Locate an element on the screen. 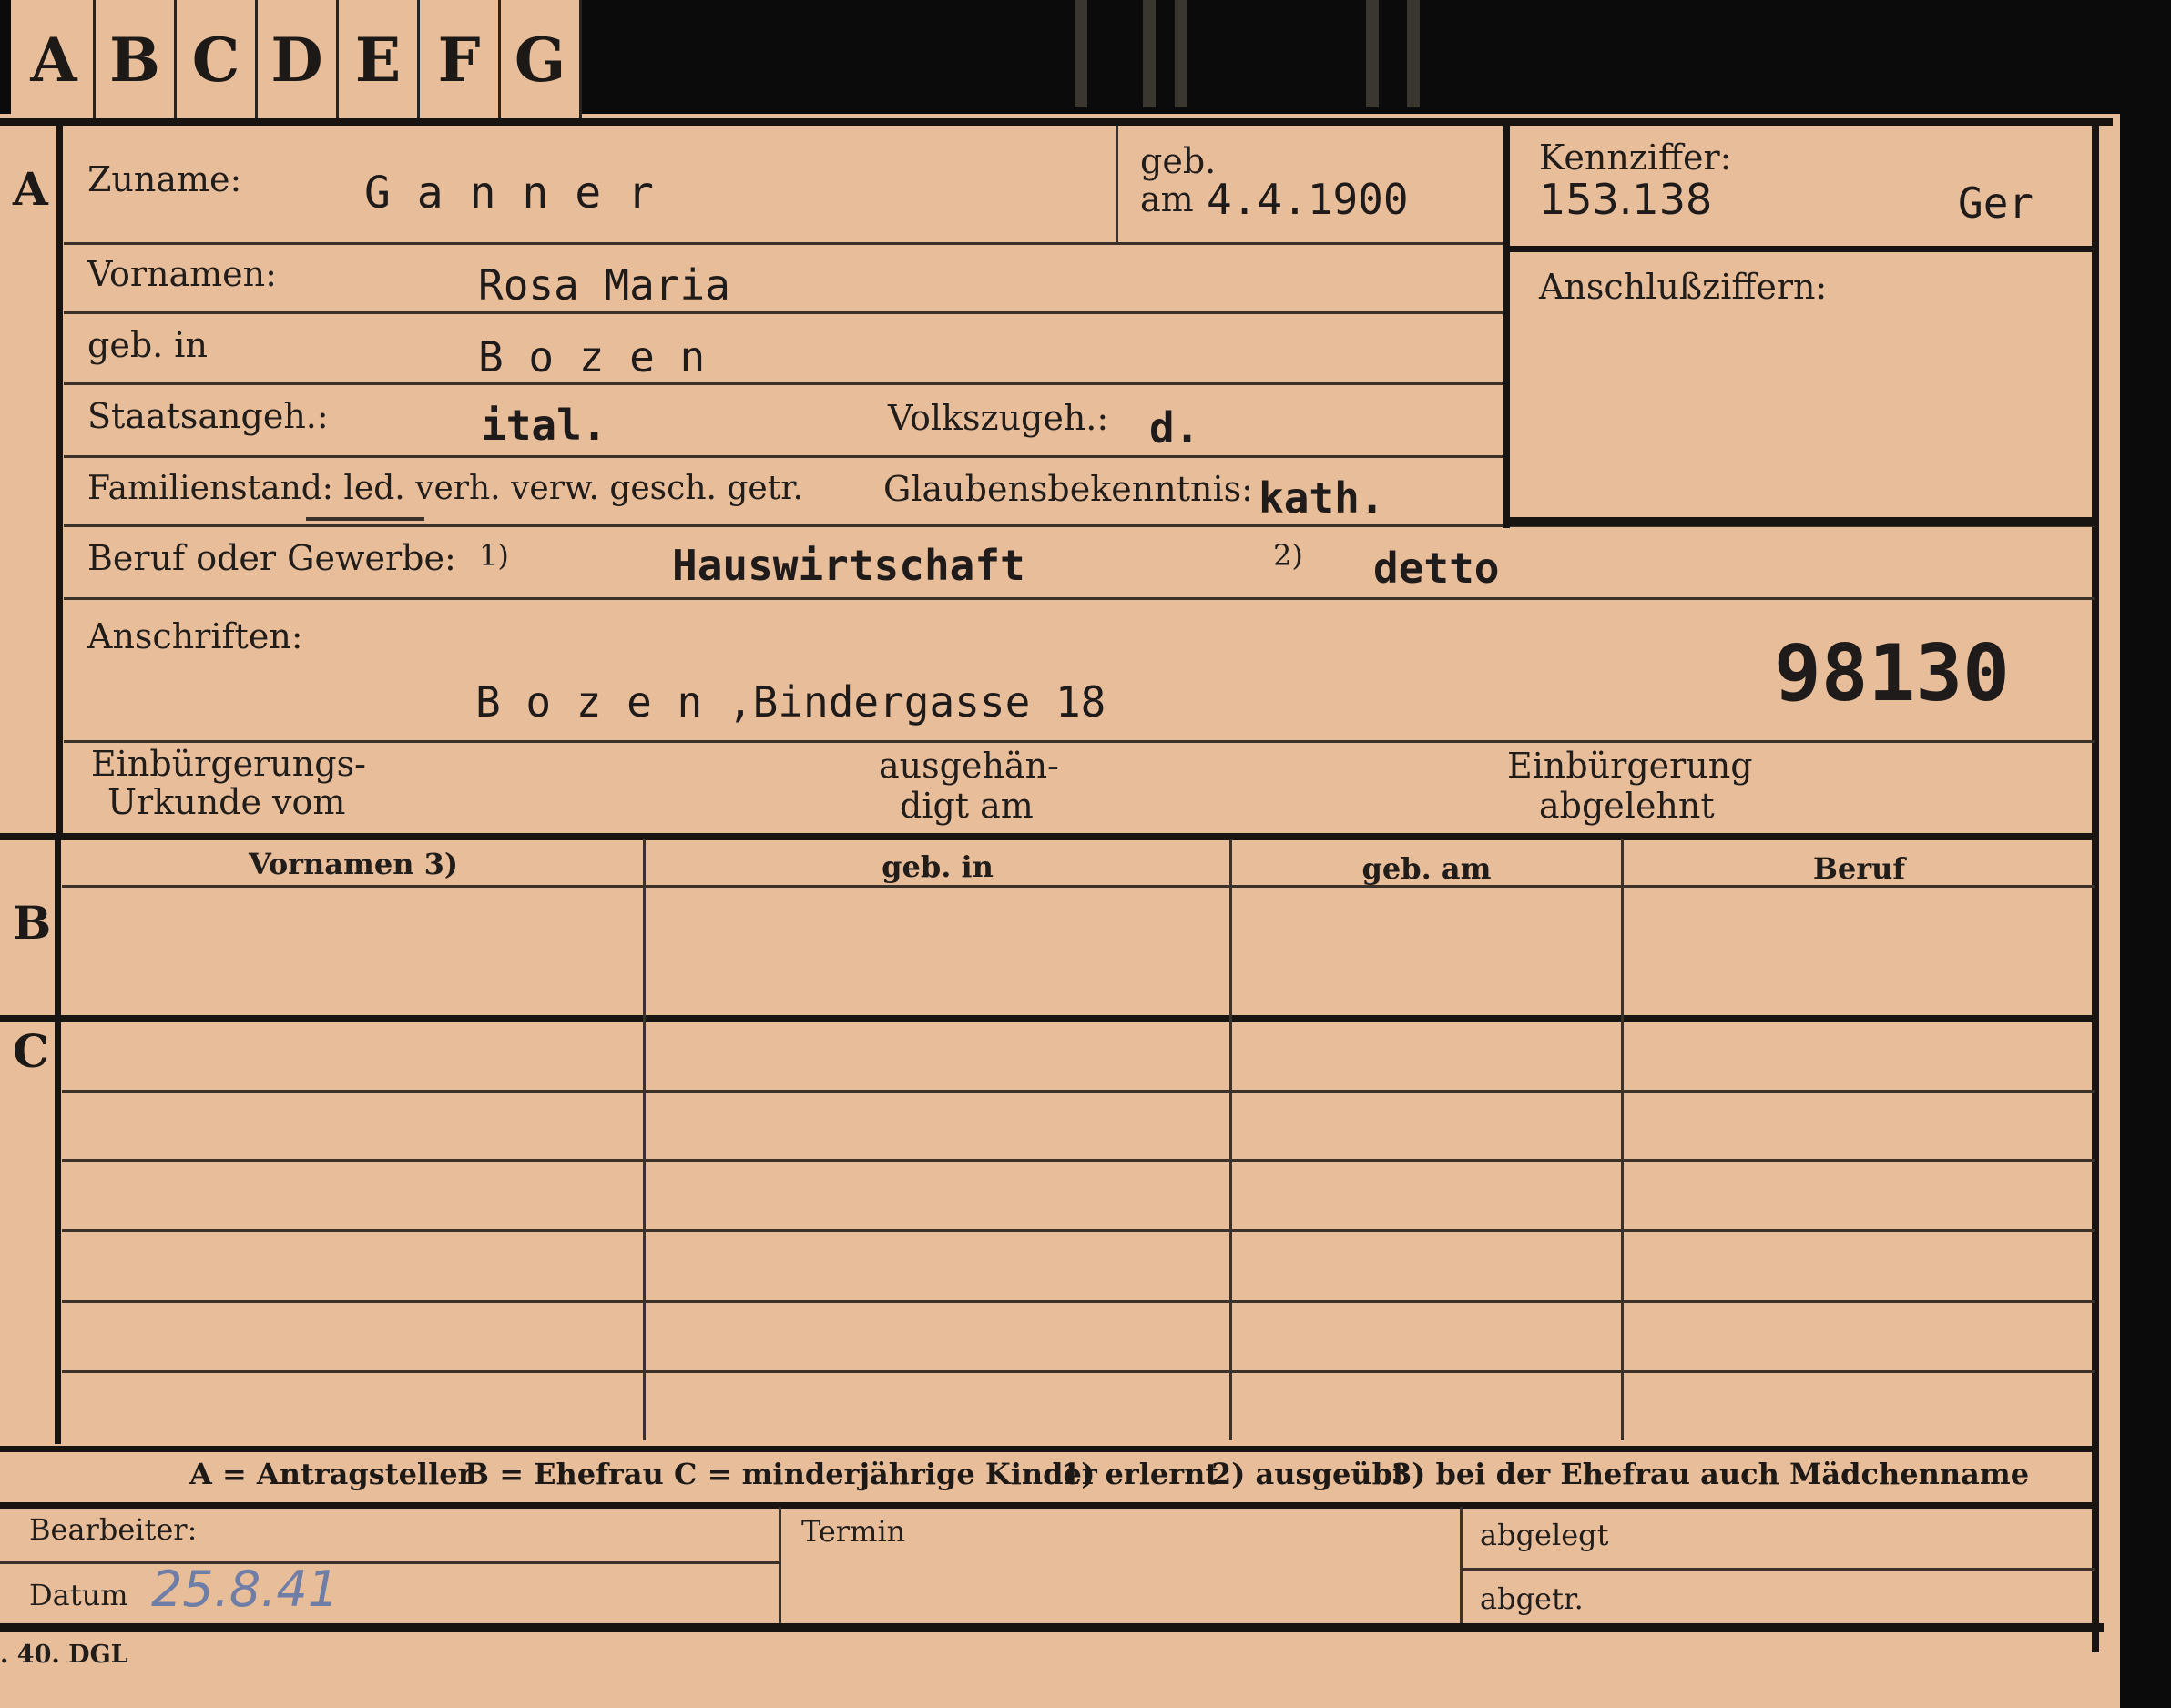 Image resolution: width=2171 pixels, height=1708 pixels. beruf-marker-1: 1) is located at coordinates (494, 555).